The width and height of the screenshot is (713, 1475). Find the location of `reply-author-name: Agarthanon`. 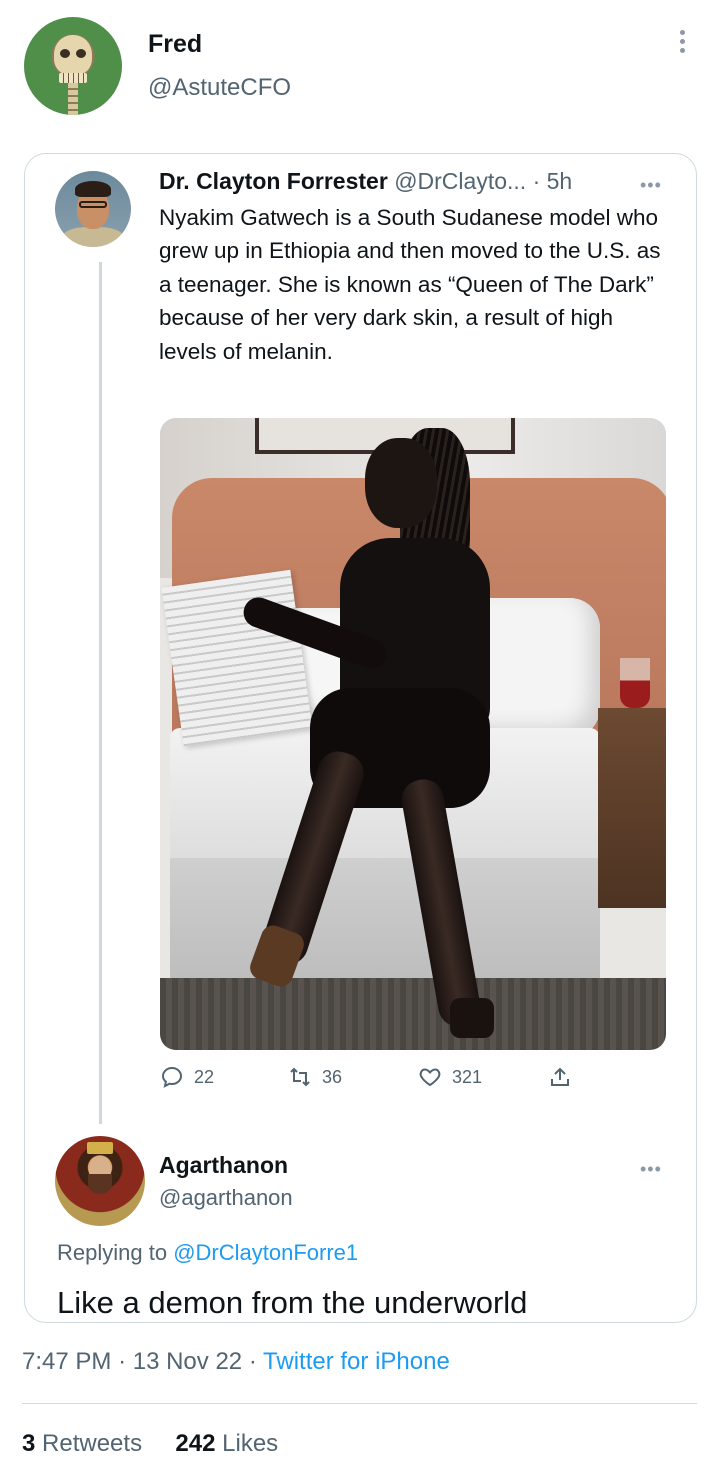

reply-author-name: Agarthanon is located at coordinates (223, 1165).